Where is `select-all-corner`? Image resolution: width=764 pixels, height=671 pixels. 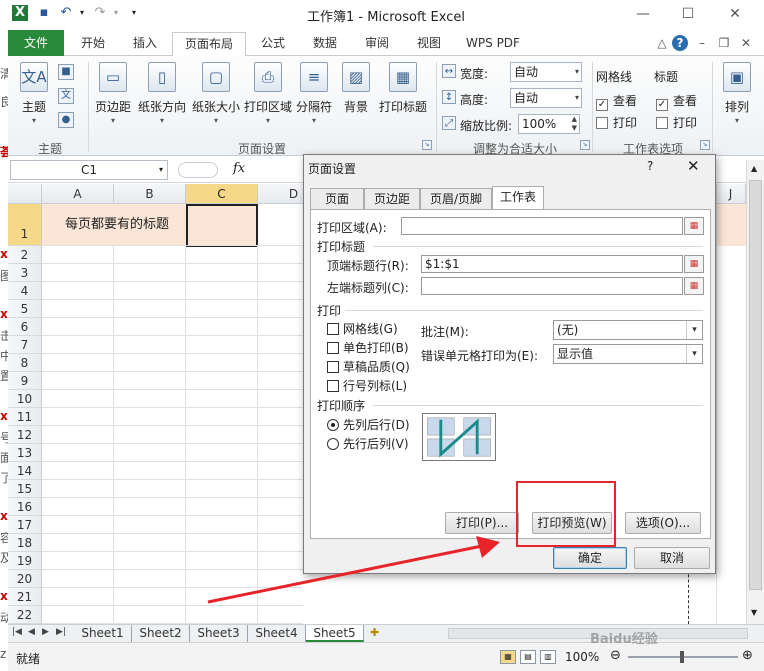
select-all-corner is located at coordinates (25, 194).